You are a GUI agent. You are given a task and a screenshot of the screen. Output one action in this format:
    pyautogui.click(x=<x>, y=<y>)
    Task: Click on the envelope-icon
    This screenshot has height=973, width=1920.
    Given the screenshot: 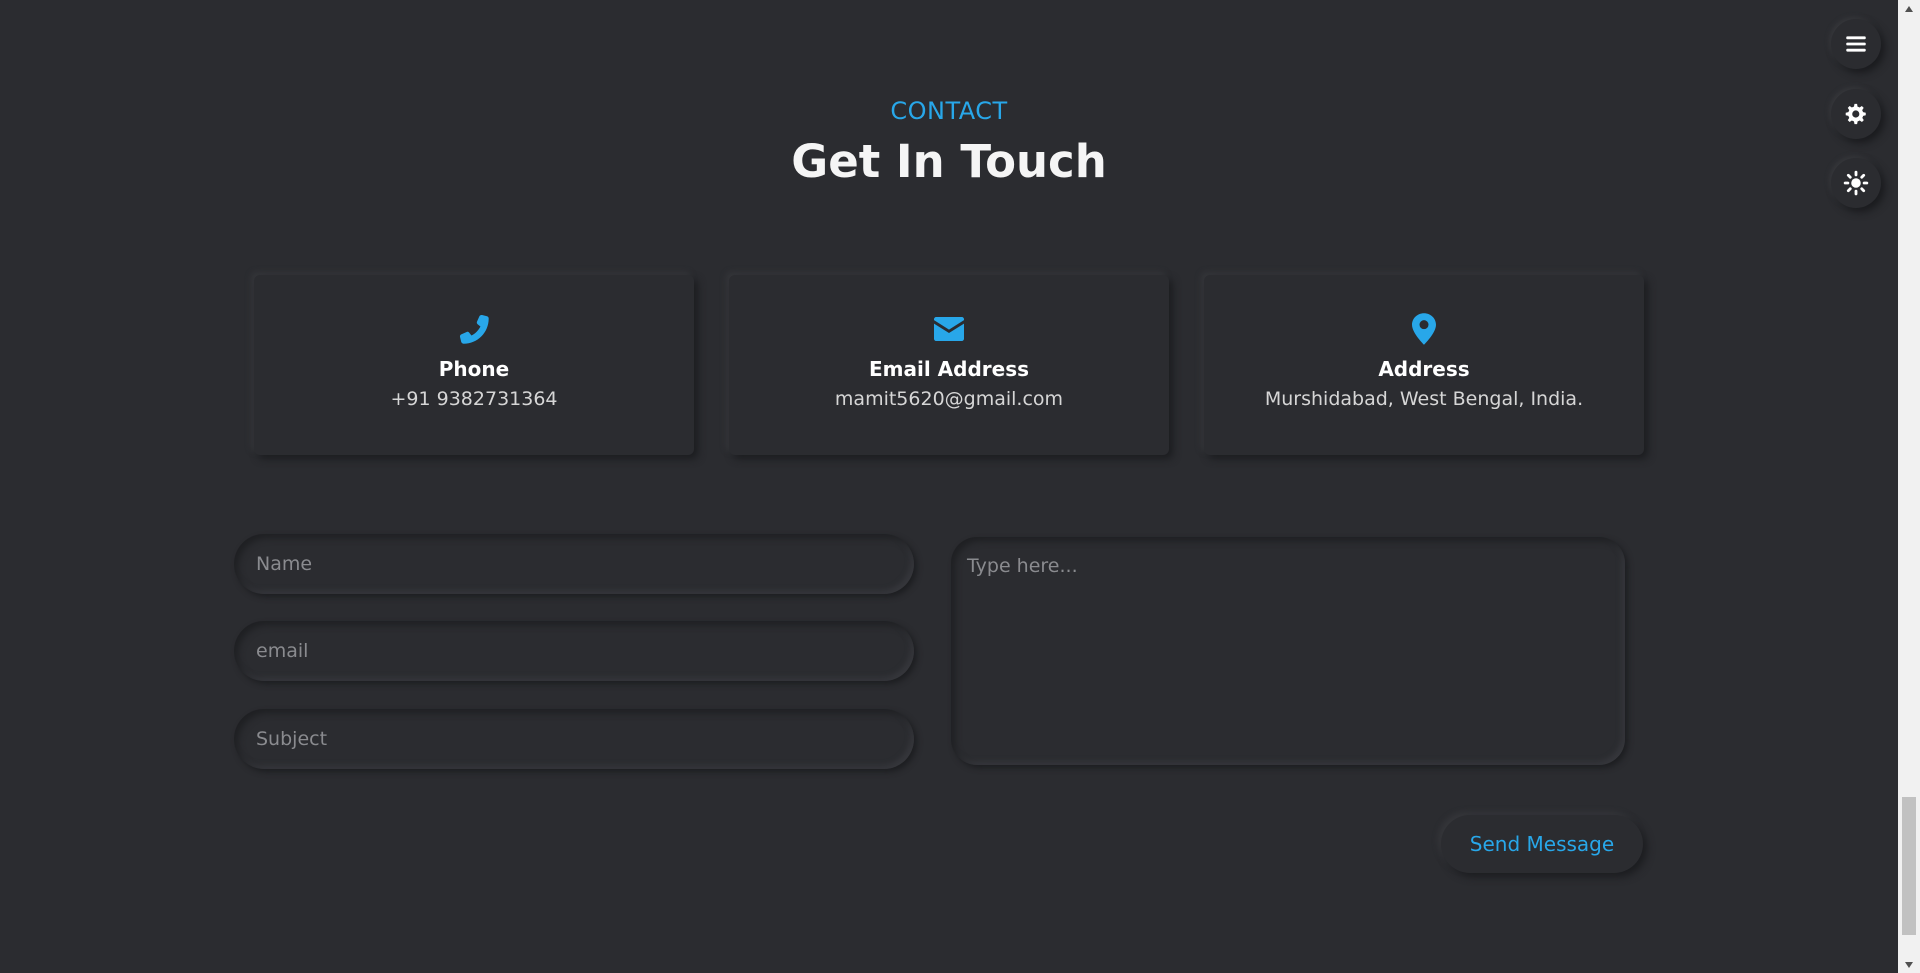 What is the action you would take?
    pyautogui.click(x=949, y=331)
    